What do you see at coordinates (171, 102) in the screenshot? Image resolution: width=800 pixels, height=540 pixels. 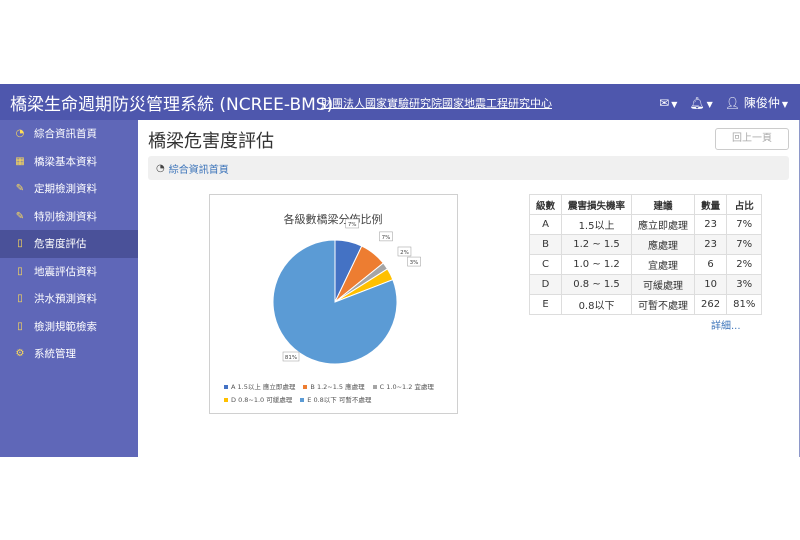 I see `app-title: 橋梁生命週期防災管理系統 (NCREE-BMS)` at bounding box center [171, 102].